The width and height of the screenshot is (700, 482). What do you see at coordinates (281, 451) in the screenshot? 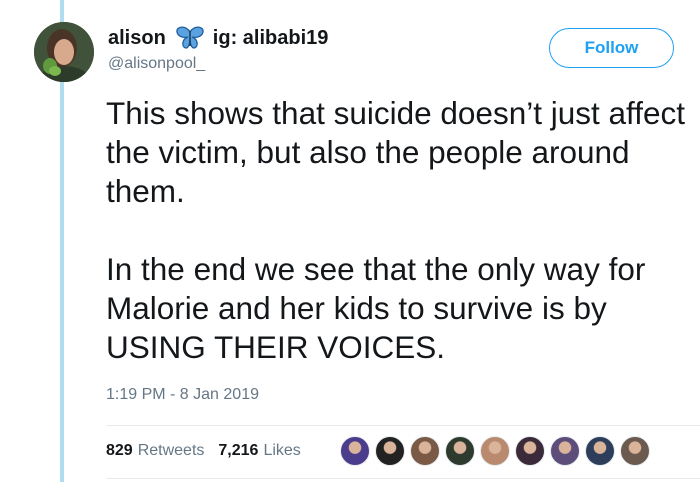
I see `likes-label: Likes` at bounding box center [281, 451].